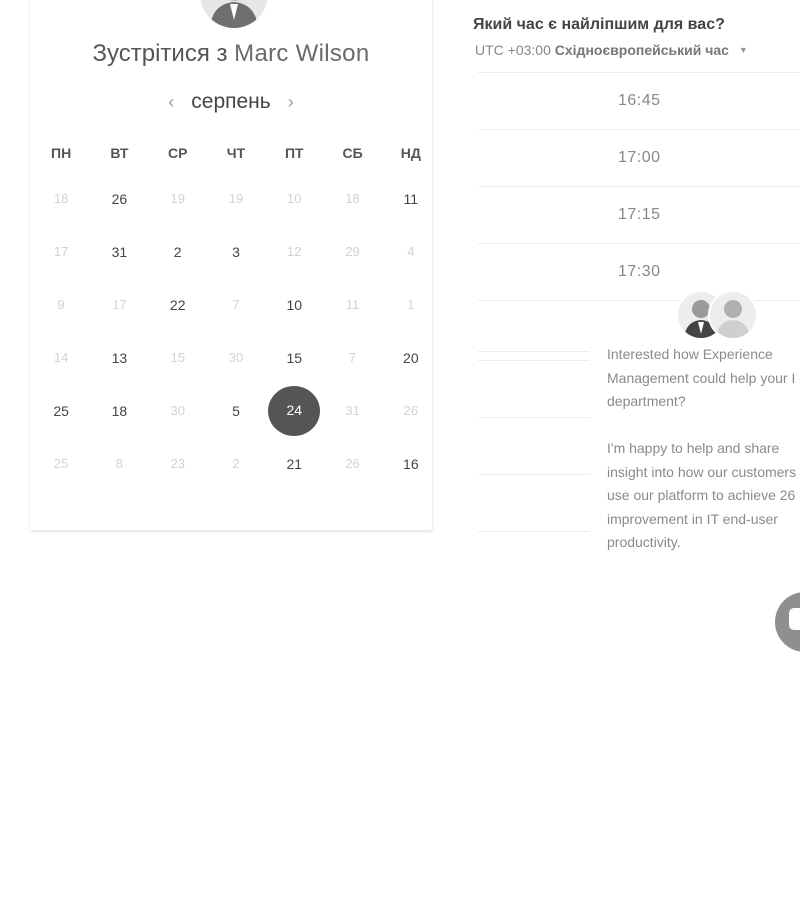  What do you see at coordinates (411, 251) in the screenshot?
I see `calendar-day: 4` at bounding box center [411, 251].